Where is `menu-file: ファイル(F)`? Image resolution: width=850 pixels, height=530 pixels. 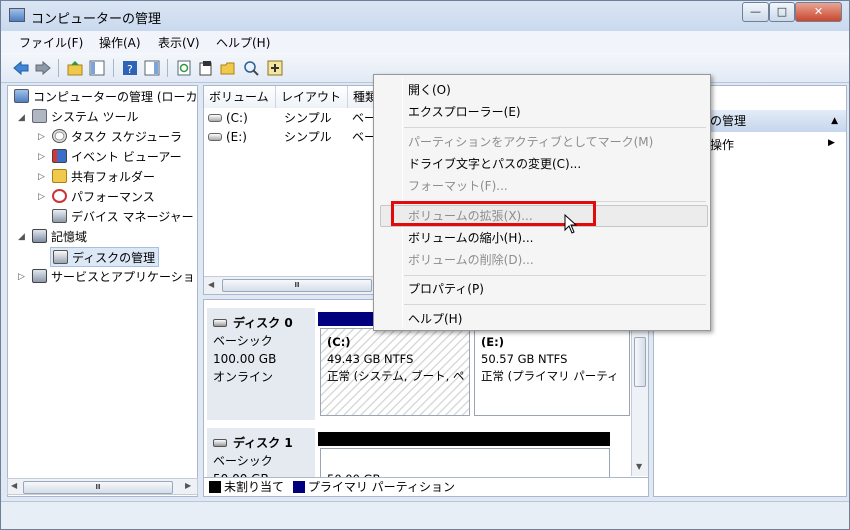
menu-file: ファイル(F) is located at coordinates (51, 42).